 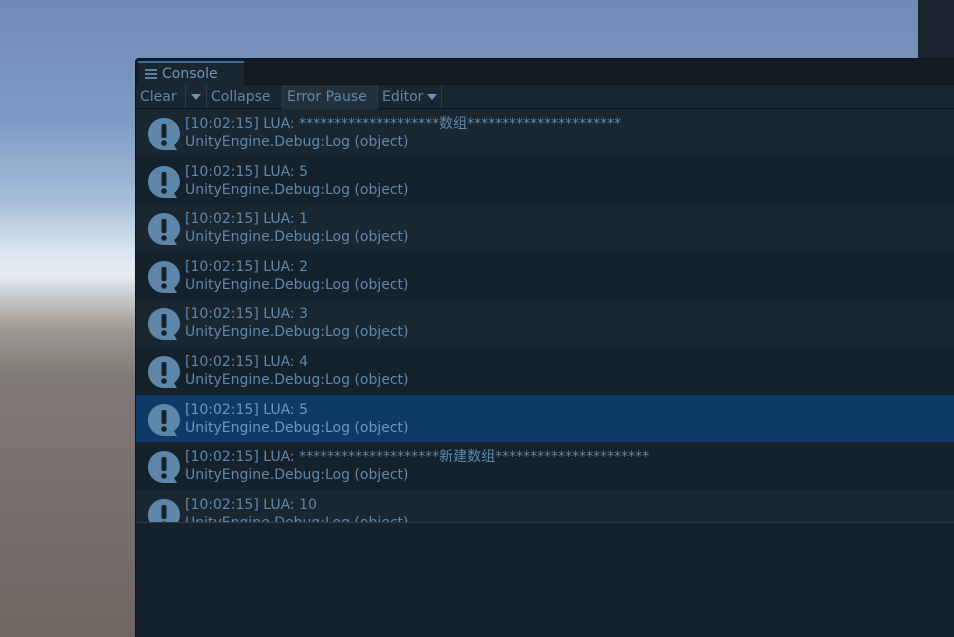 I want to click on log-message: [10:02:15] LUA: 3, so click(x=247, y=314).